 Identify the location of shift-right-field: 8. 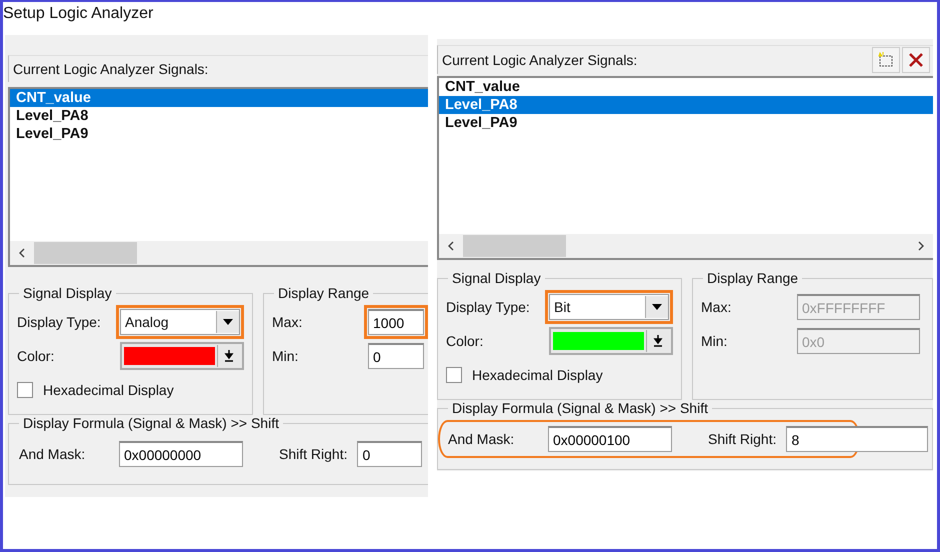
(857, 439).